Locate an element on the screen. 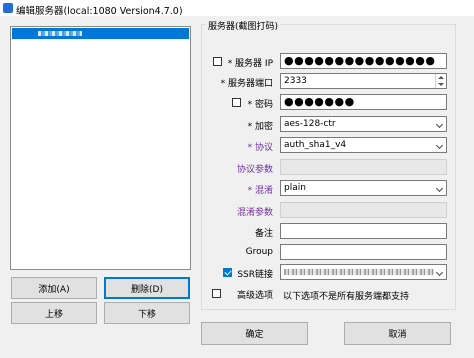 This screenshot has width=474, height=358. server-list-item-selected is located at coordinates (100, 33).